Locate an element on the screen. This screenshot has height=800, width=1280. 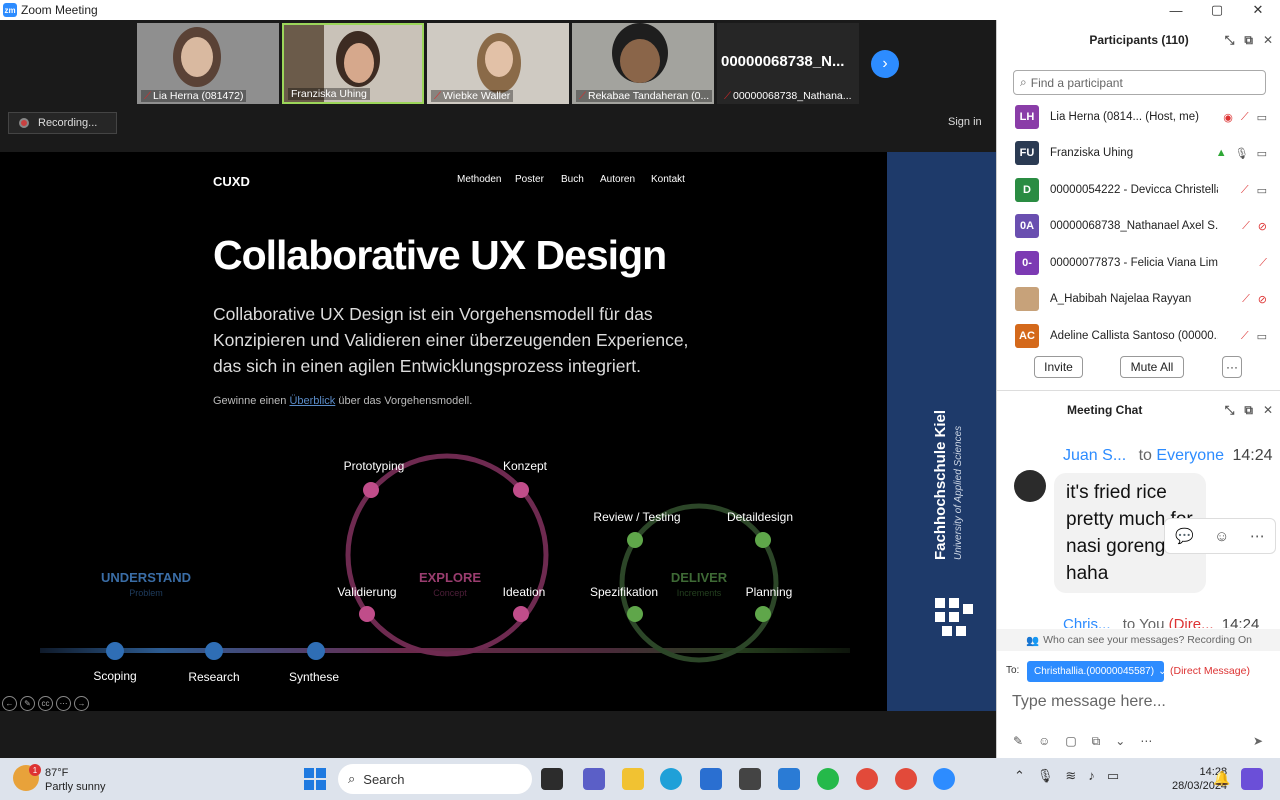
format-icon: ✎ is located at coordinates (1018, 741).